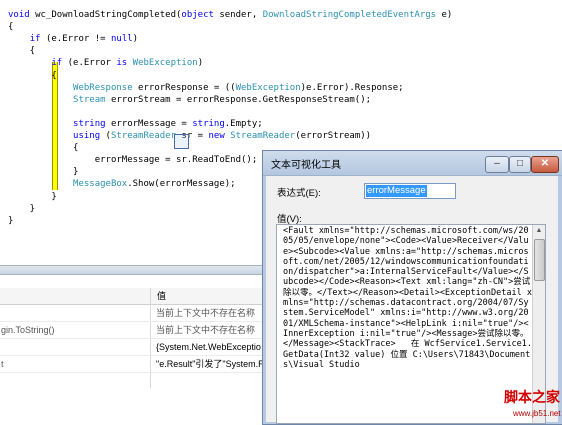  Describe the element at coordinates (539, 260) in the screenshot. I see `scroll-thumb` at that location.